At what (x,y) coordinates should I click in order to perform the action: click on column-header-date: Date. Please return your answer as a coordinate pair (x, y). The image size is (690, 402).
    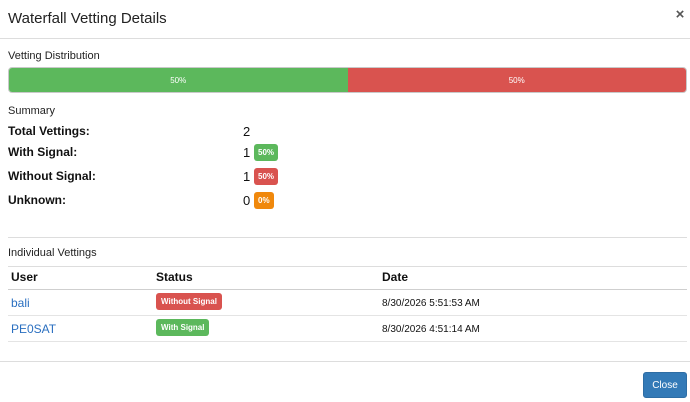
    Looking at the image, I should click on (395, 277).